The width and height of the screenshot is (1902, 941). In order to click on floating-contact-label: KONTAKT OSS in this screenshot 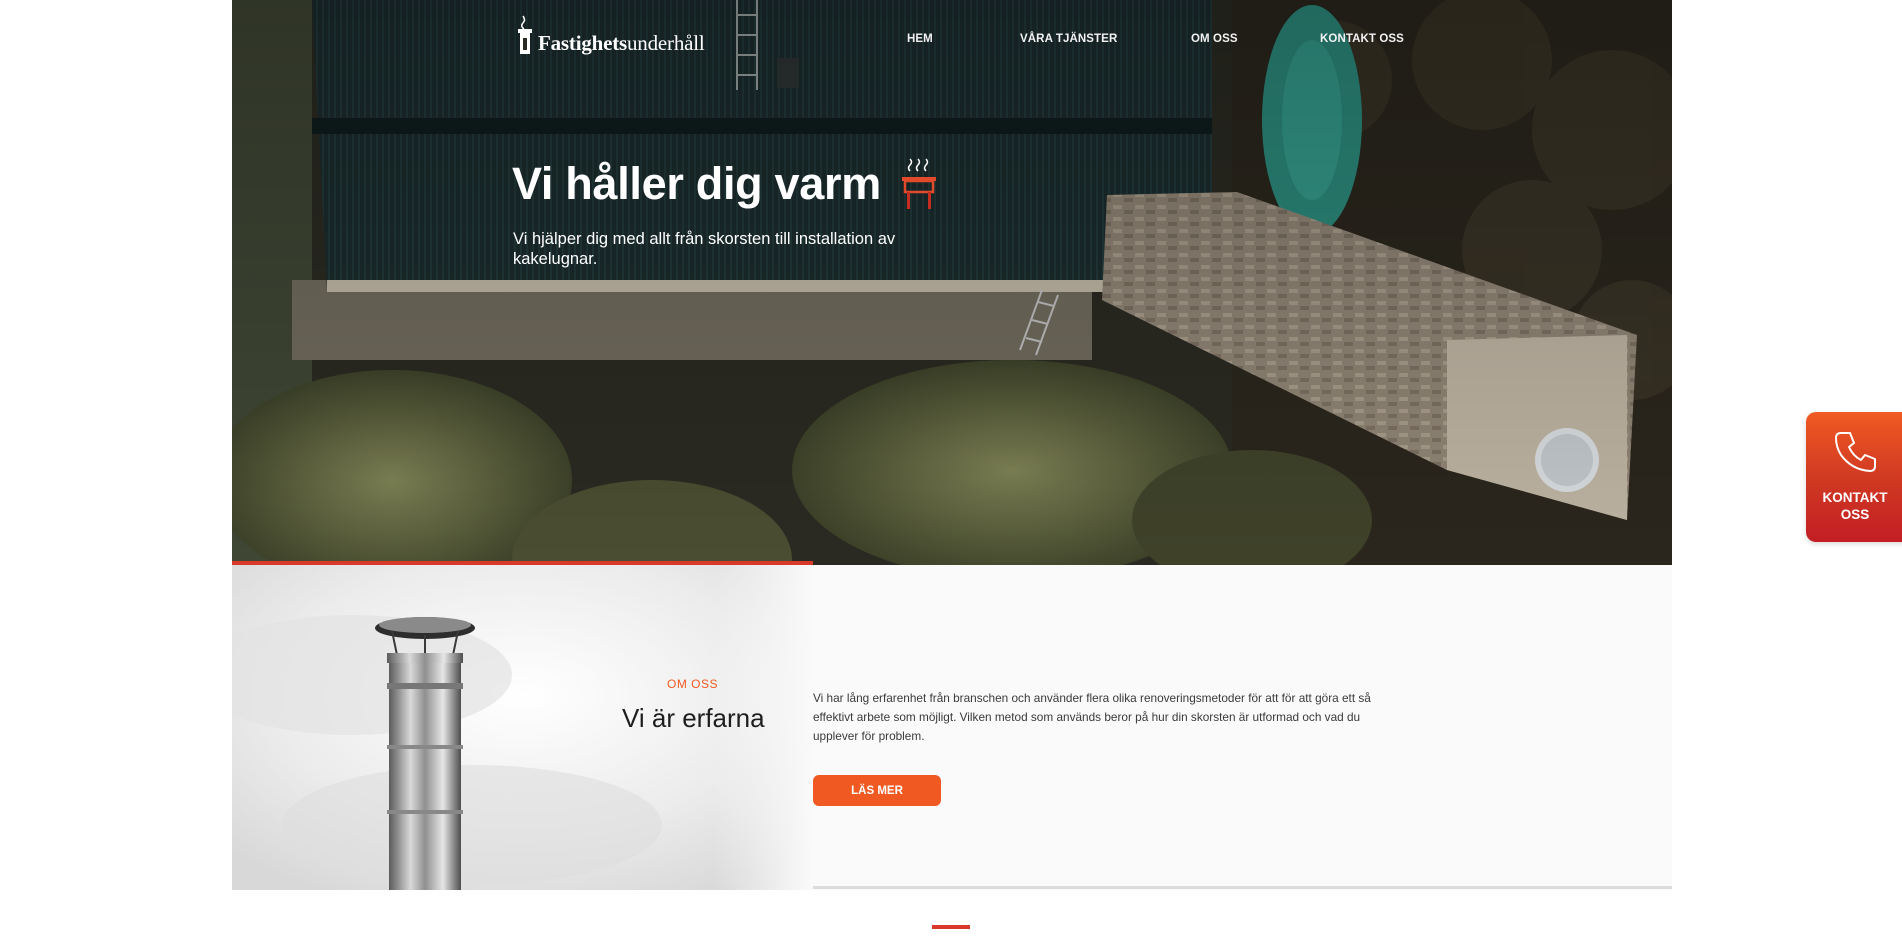, I will do `click(1855, 506)`.